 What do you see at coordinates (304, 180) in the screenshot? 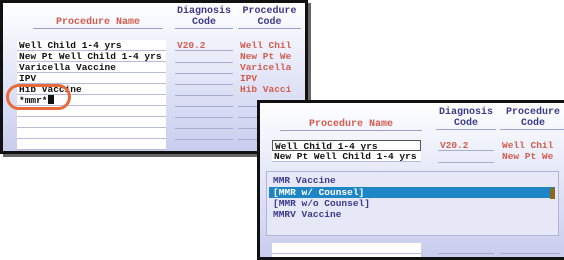
I see `list-item-mmr-vaccine: MMR Vaccine` at bounding box center [304, 180].